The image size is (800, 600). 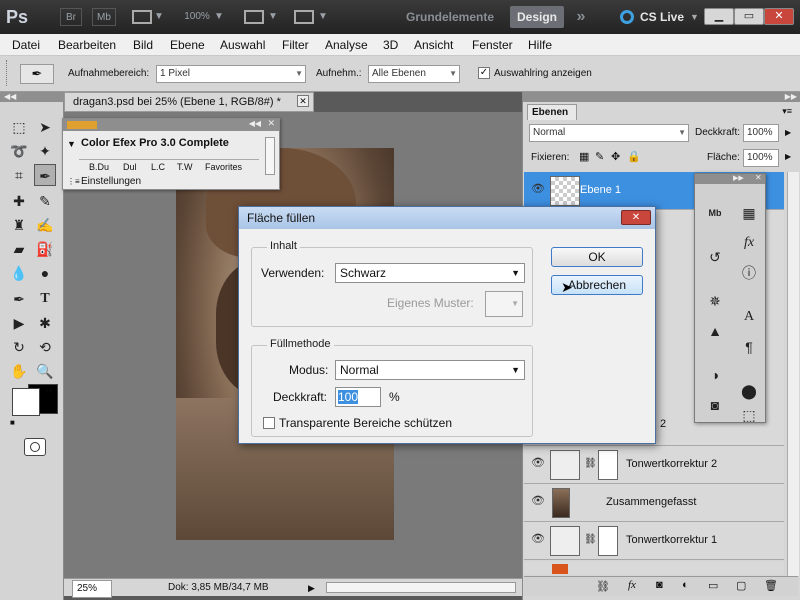 What do you see at coordinates (143, 45) in the screenshot?
I see `menu-bild: Bild` at bounding box center [143, 45].